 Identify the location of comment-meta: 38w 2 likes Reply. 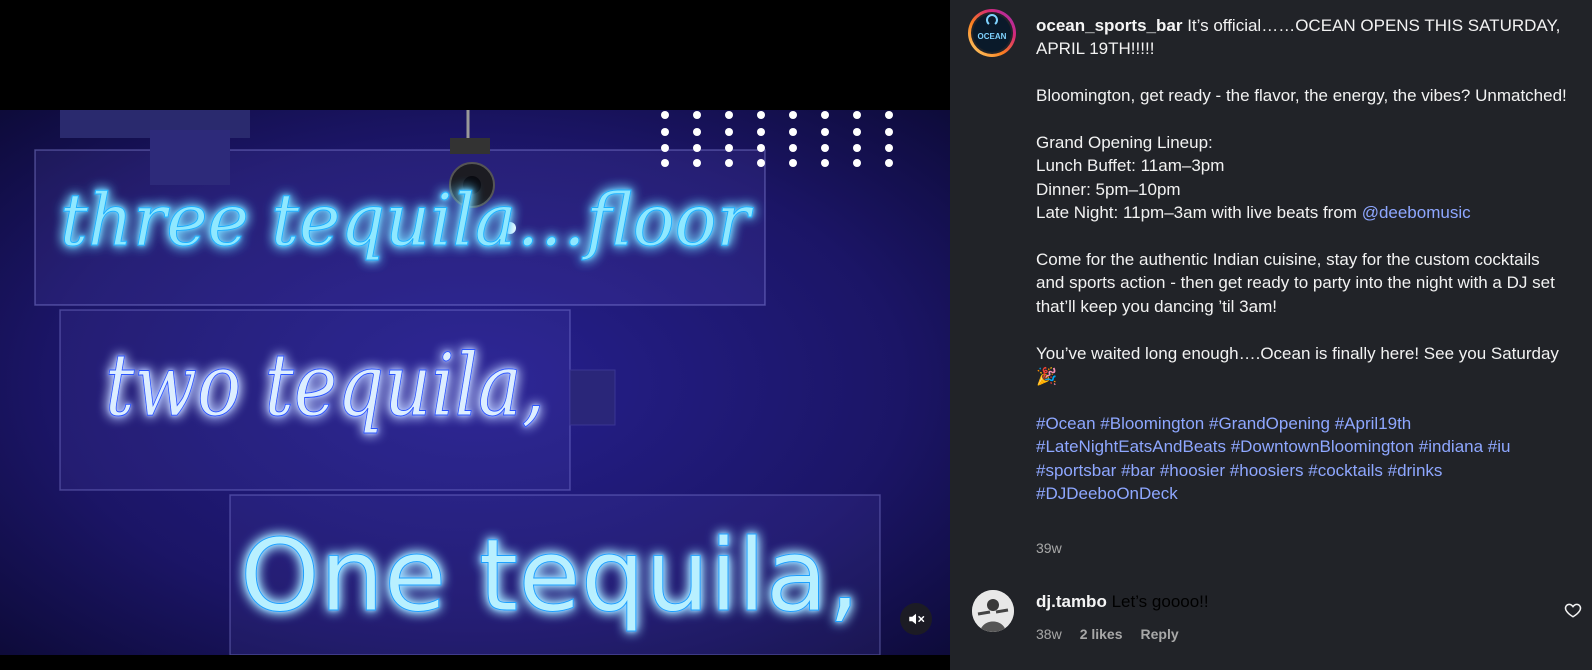
(1107, 634).